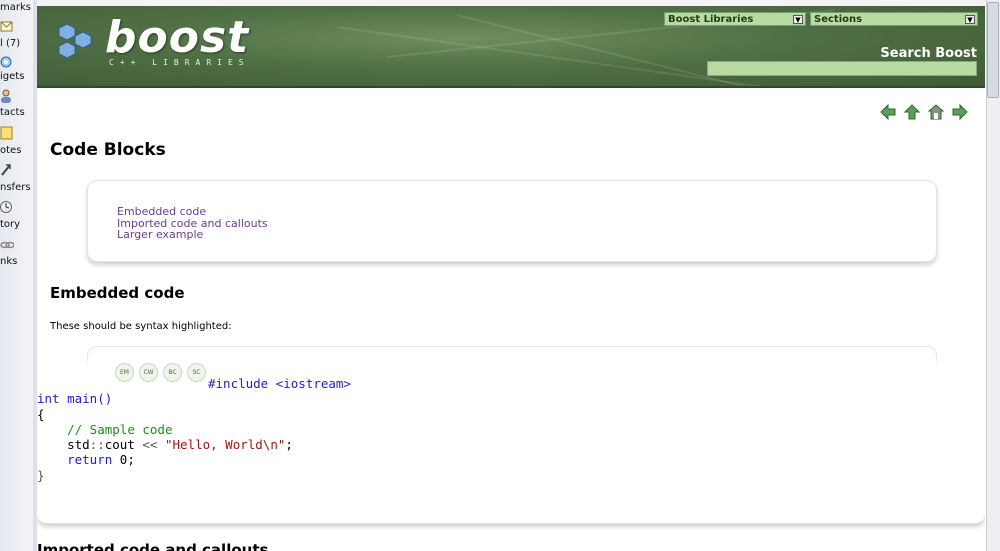 The image size is (1000, 551). I want to click on boost-logo-text: boost, so click(177, 37).